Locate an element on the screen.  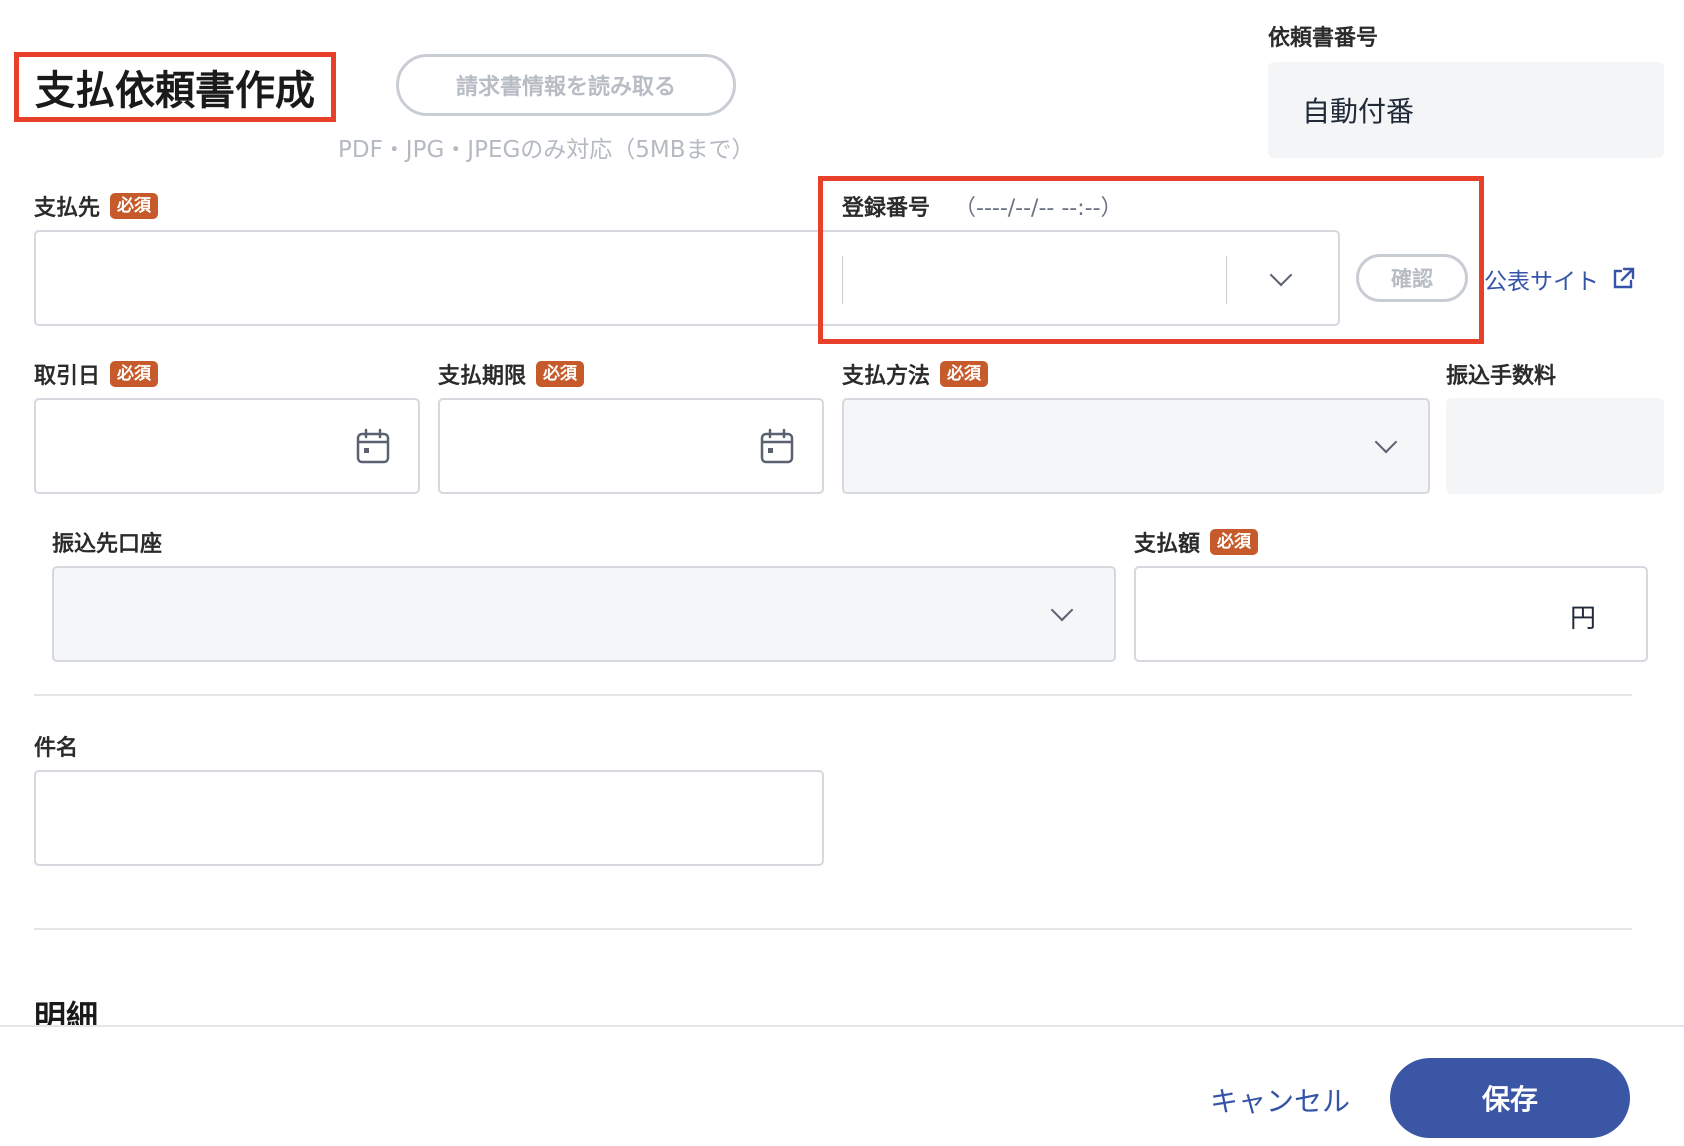
transfer-account-select is located at coordinates (584, 614).